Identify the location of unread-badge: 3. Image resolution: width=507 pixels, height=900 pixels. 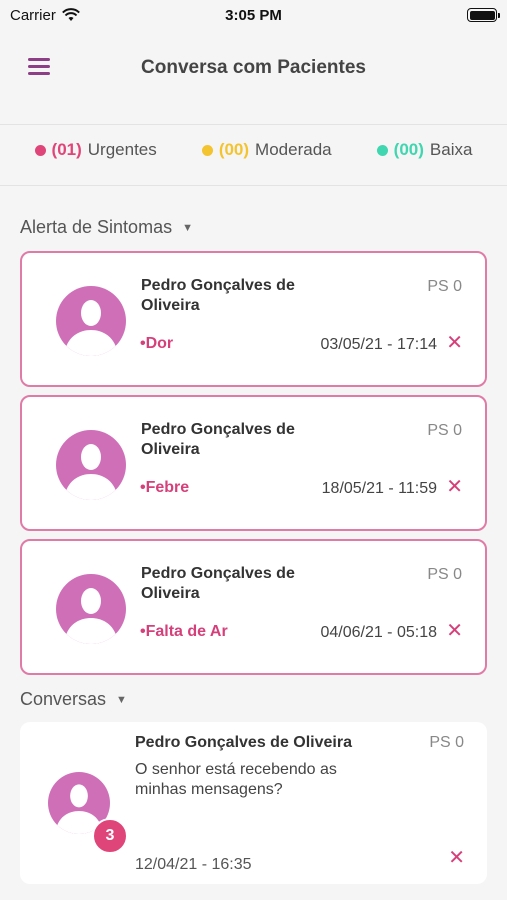
(110, 836).